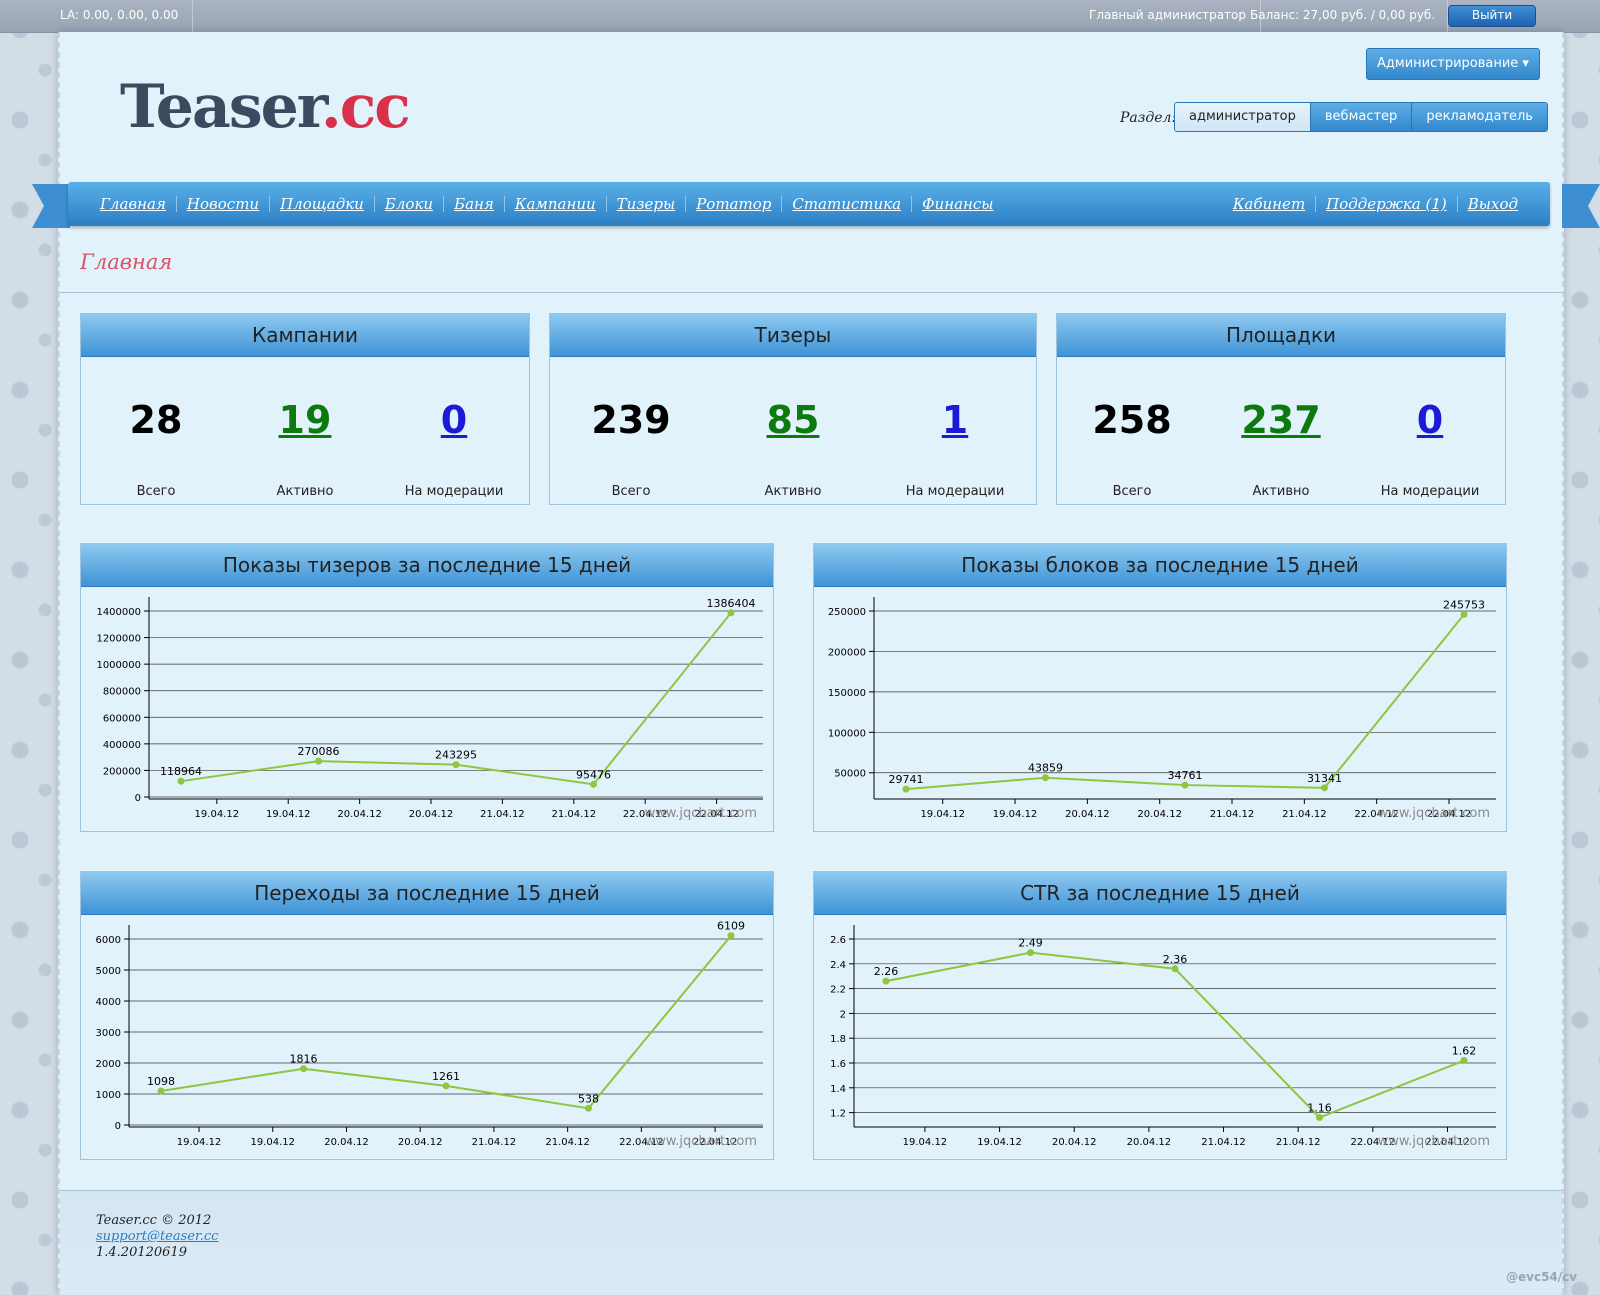 This screenshot has height=1295, width=1600. What do you see at coordinates (811, 292) in the screenshot?
I see `title-divider` at bounding box center [811, 292].